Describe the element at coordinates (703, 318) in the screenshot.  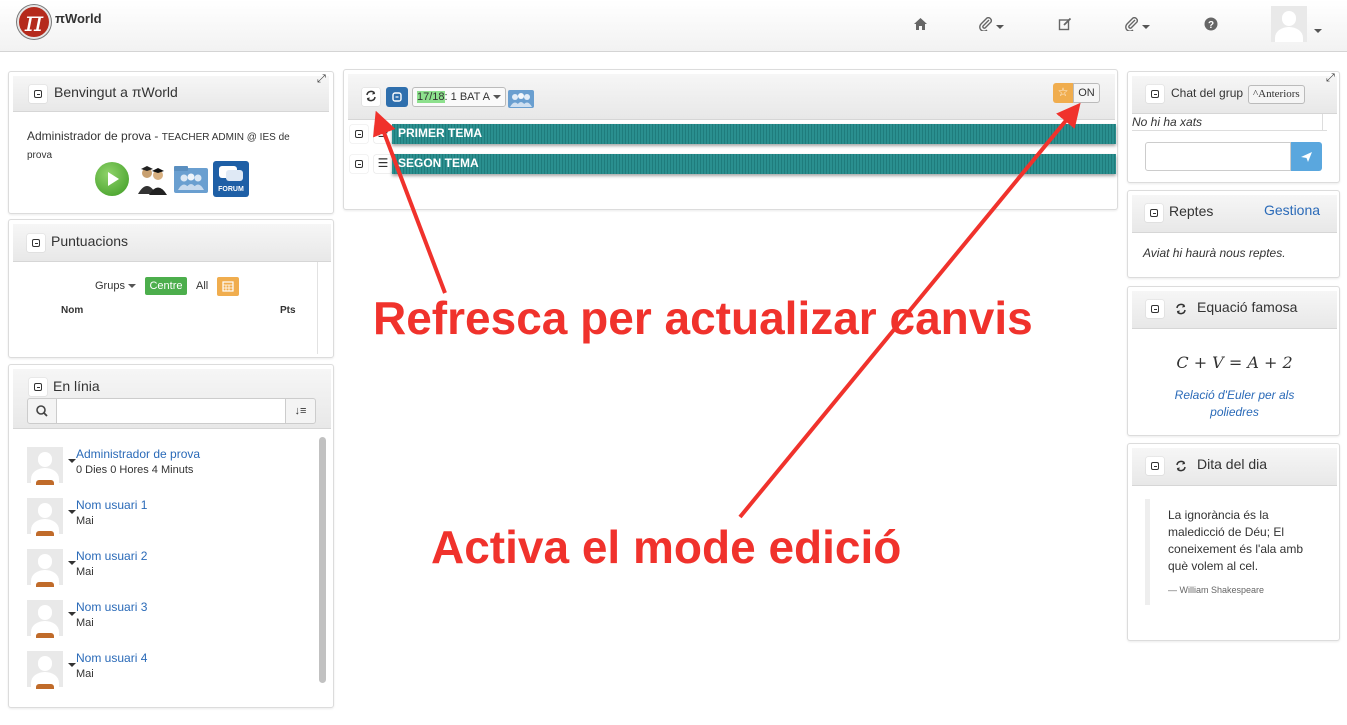
I see `annotation-refresh-label: Refresca per actualizar canvis` at that location.